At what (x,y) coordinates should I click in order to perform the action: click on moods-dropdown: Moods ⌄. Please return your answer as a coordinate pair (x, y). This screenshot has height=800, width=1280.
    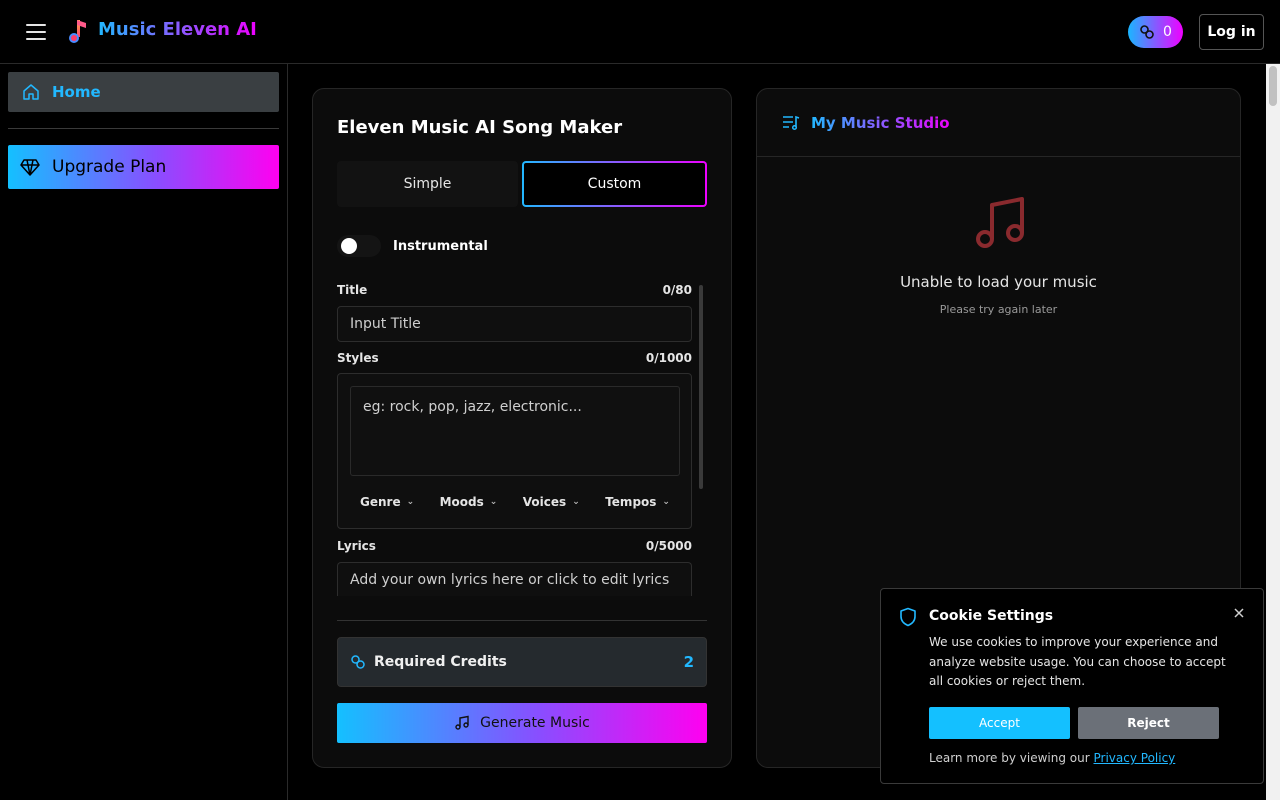
    Looking at the image, I should click on (469, 502).